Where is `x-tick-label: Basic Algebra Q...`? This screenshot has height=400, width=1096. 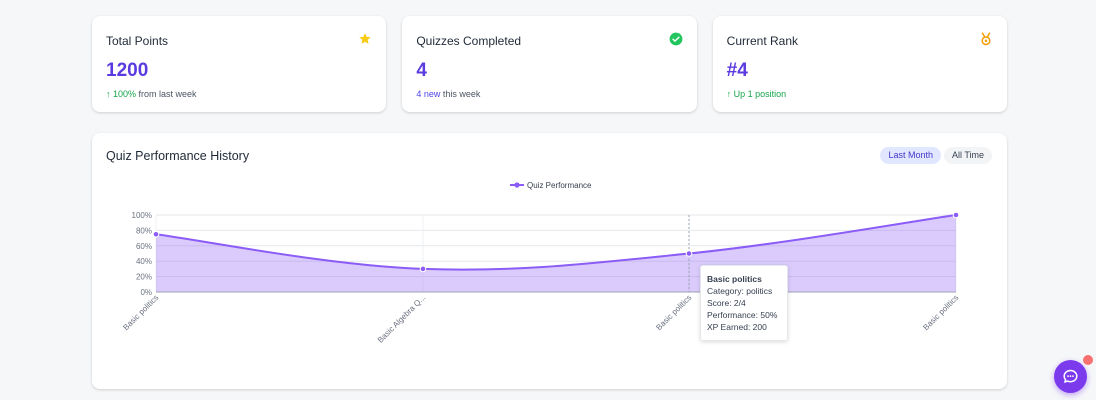 x-tick-label: Basic Algebra Q... is located at coordinates (402, 319).